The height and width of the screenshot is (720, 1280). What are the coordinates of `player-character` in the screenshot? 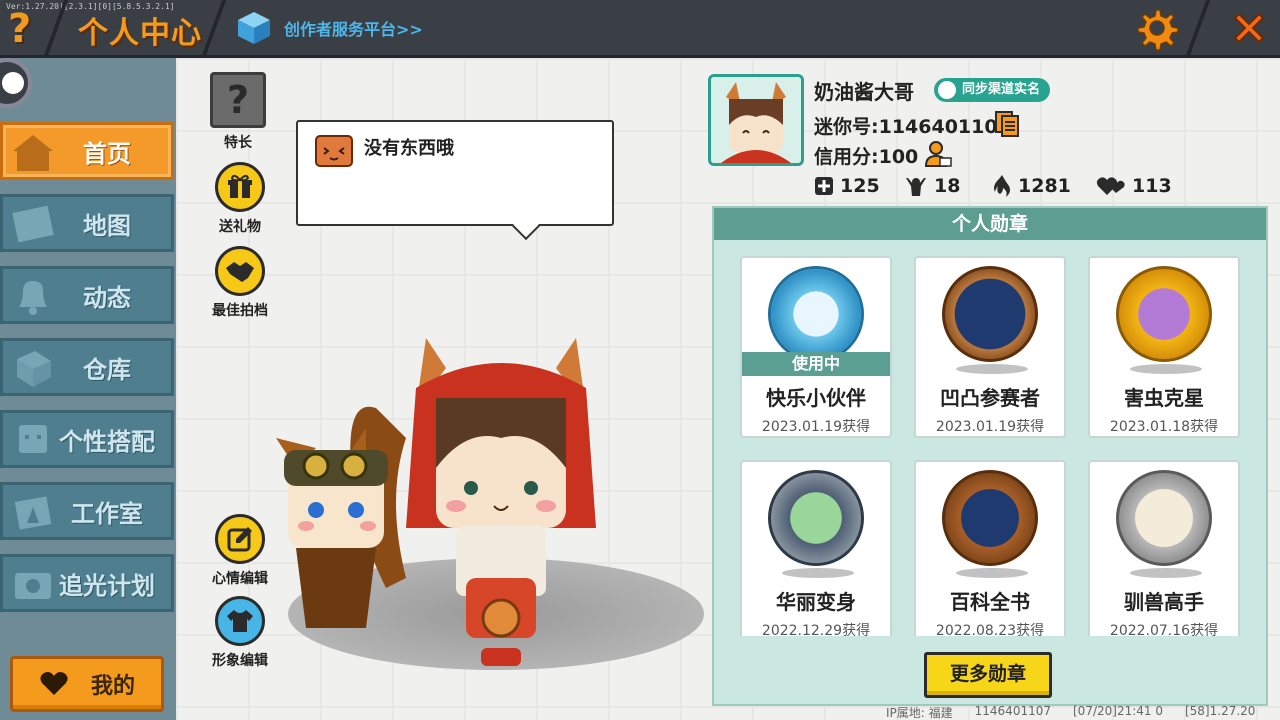 It's located at (501, 502).